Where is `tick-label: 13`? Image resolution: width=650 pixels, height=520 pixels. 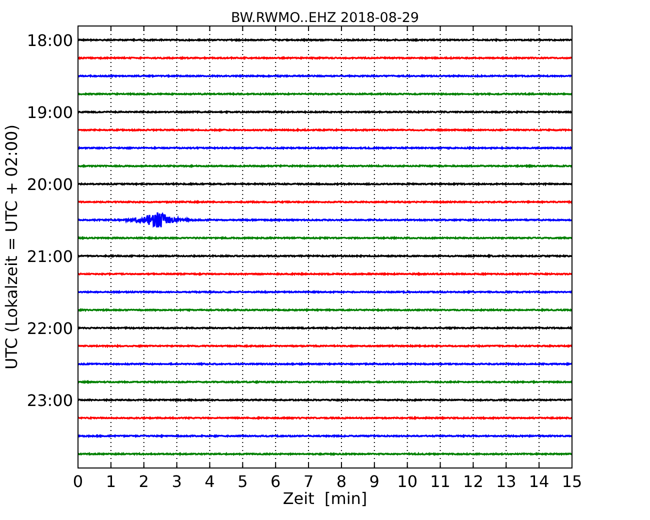
tick-label: 13 is located at coordinates (506, 481).